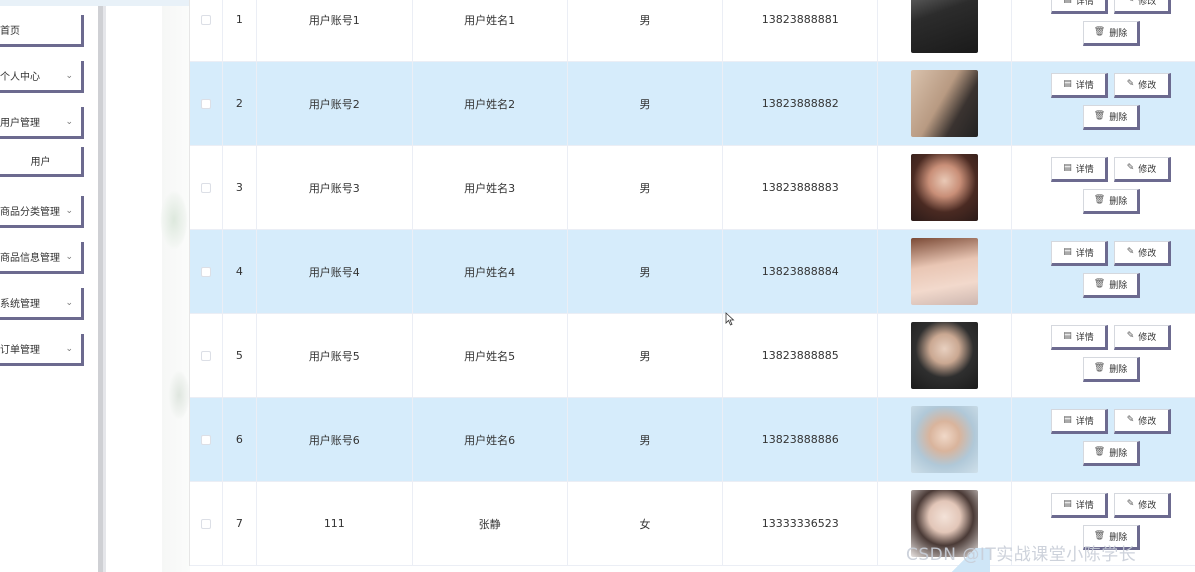 The height and width of the screenshot is (572, 1195). I want to click on trash-icon: 🗑, so click(1099, 368).